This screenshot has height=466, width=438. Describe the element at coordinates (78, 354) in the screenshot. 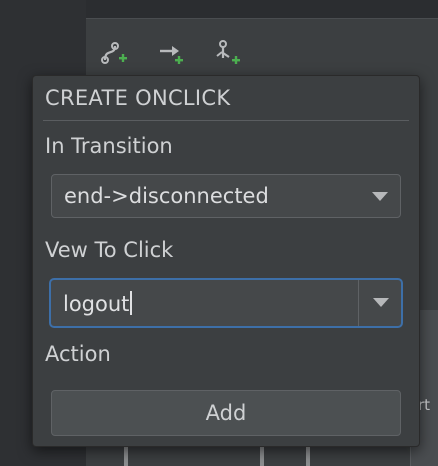

I see `action-label: Action` at that location.